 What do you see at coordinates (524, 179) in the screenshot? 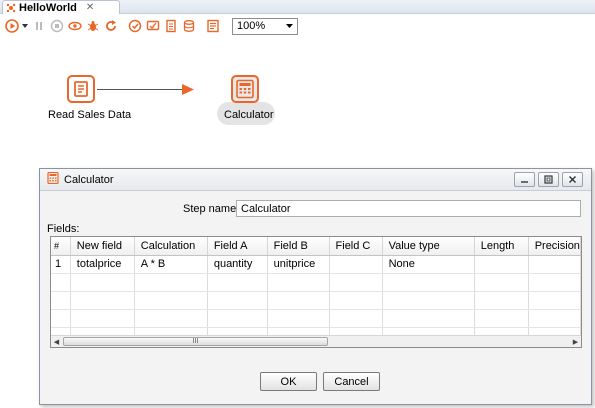
I see `minimize-button` at bounding box center [524, 179].